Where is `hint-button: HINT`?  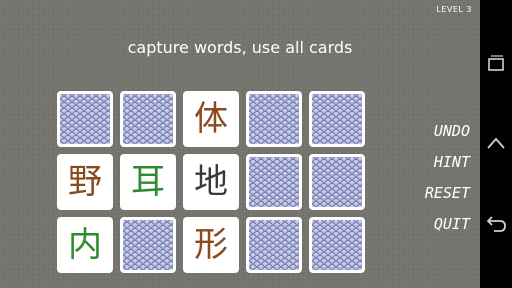 hint-button: HINT is located at coordinates (439, 166).